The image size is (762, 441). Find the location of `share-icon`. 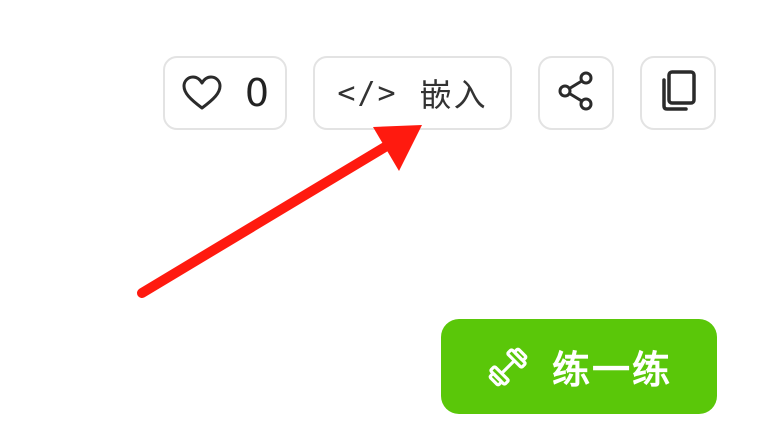

share-icon is located at coordinates (576, 93).